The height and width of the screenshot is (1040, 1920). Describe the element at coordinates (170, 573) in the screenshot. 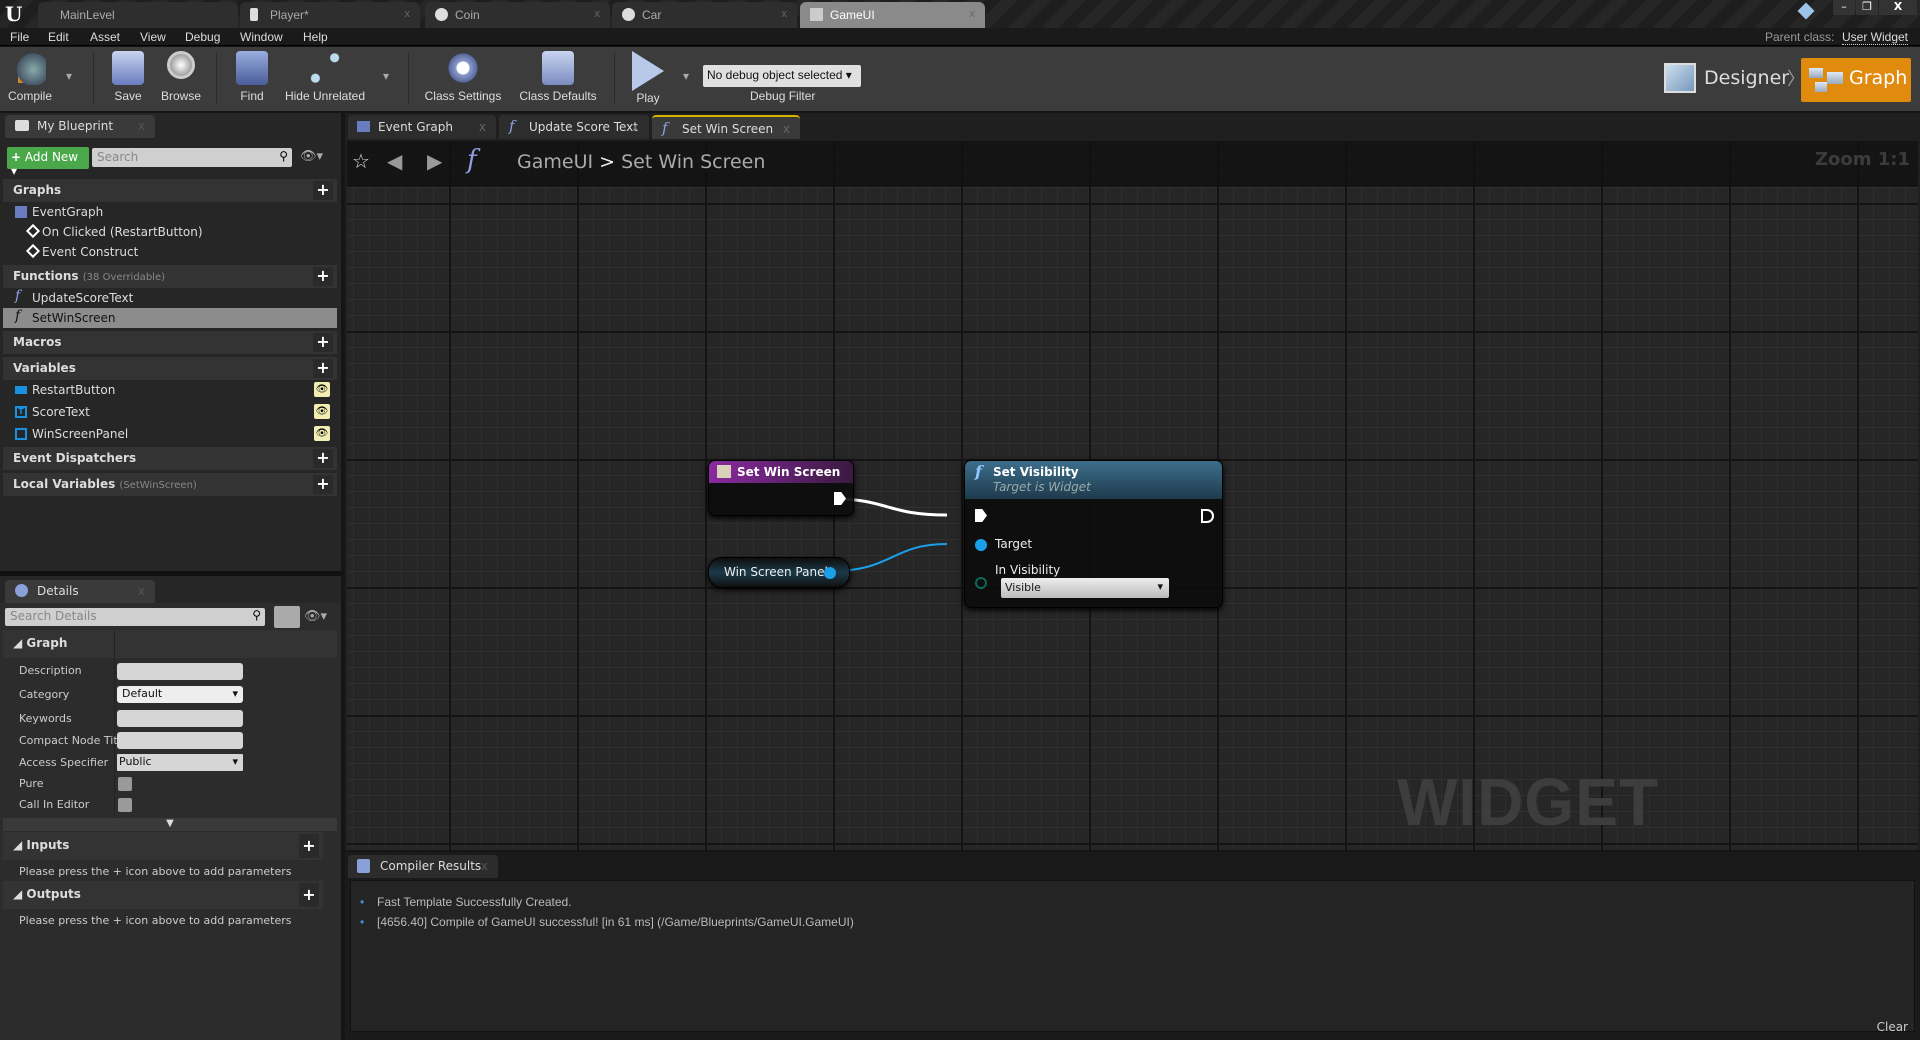

I see `panel-splitter` at that location.